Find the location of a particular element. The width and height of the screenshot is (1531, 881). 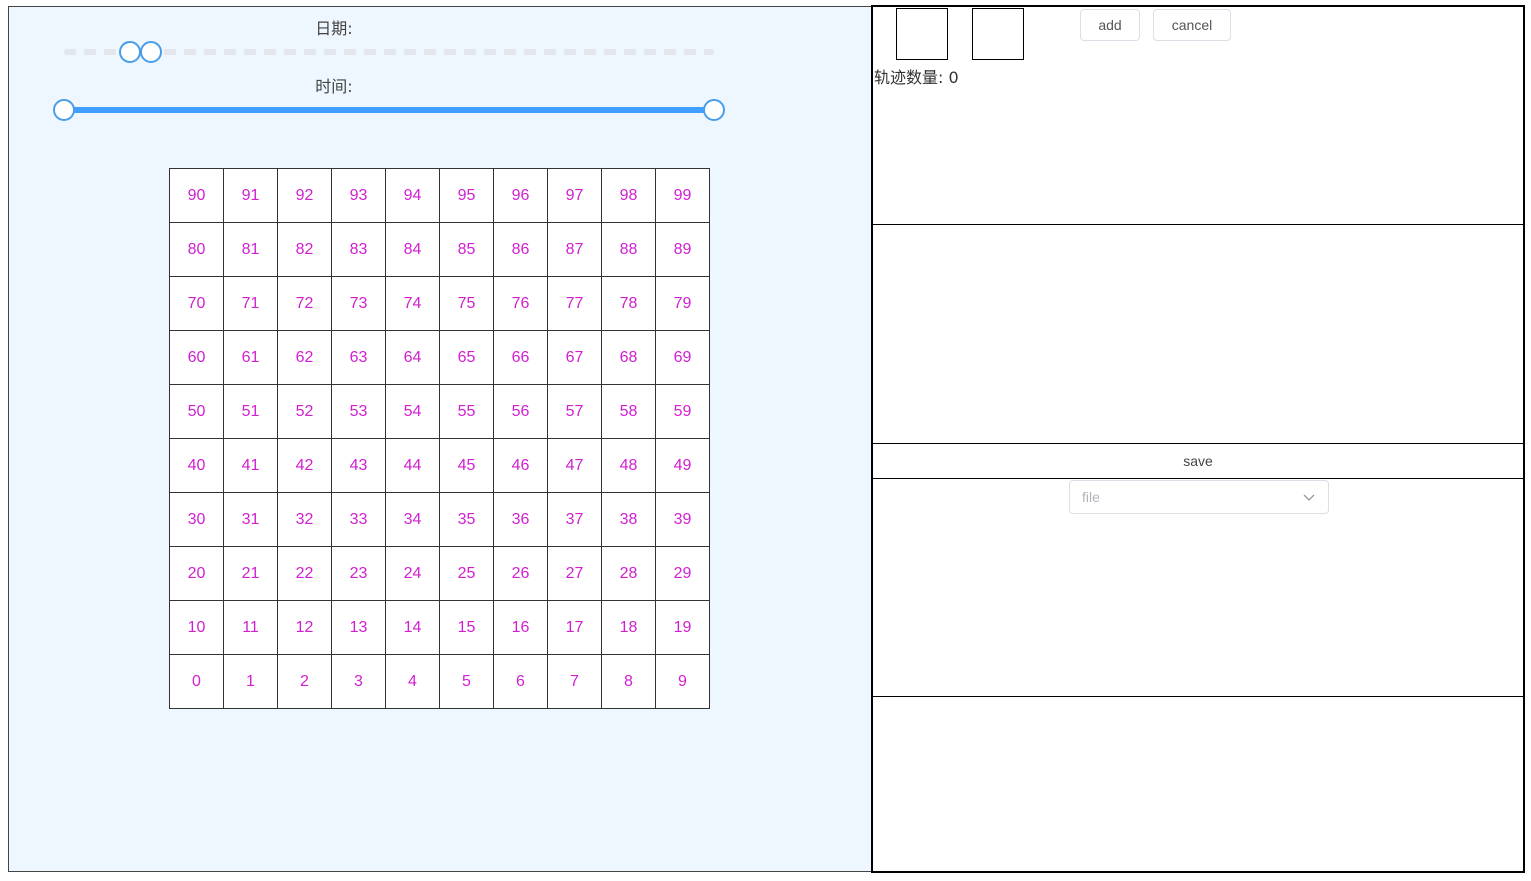

grid-cell: 85 is located at coordinates (466, 249).